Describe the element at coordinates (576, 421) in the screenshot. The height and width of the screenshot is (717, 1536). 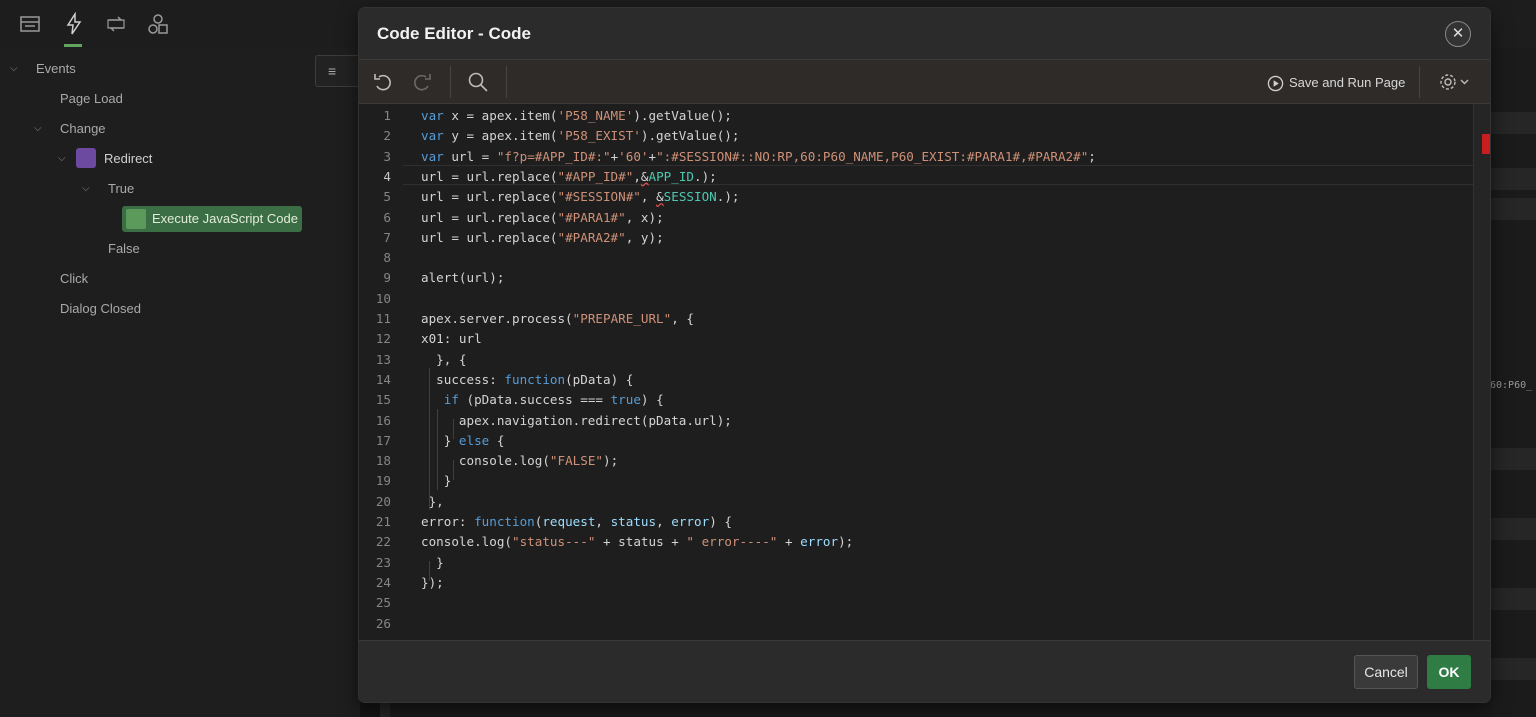
I see `code-line: apex.navigation.redirect(pData.url);` at that location.